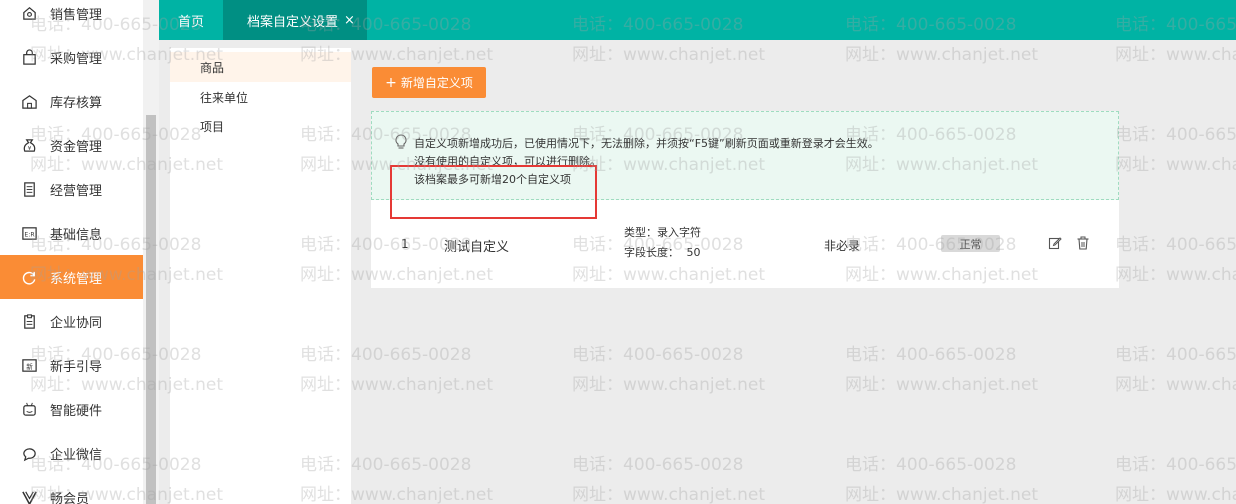 Image resolution: width=1236 pixels, height=504 pixels. Describe the element at coordinates (76, 59) in the screenshot. I see `nav-label: 采购管理` at that location.